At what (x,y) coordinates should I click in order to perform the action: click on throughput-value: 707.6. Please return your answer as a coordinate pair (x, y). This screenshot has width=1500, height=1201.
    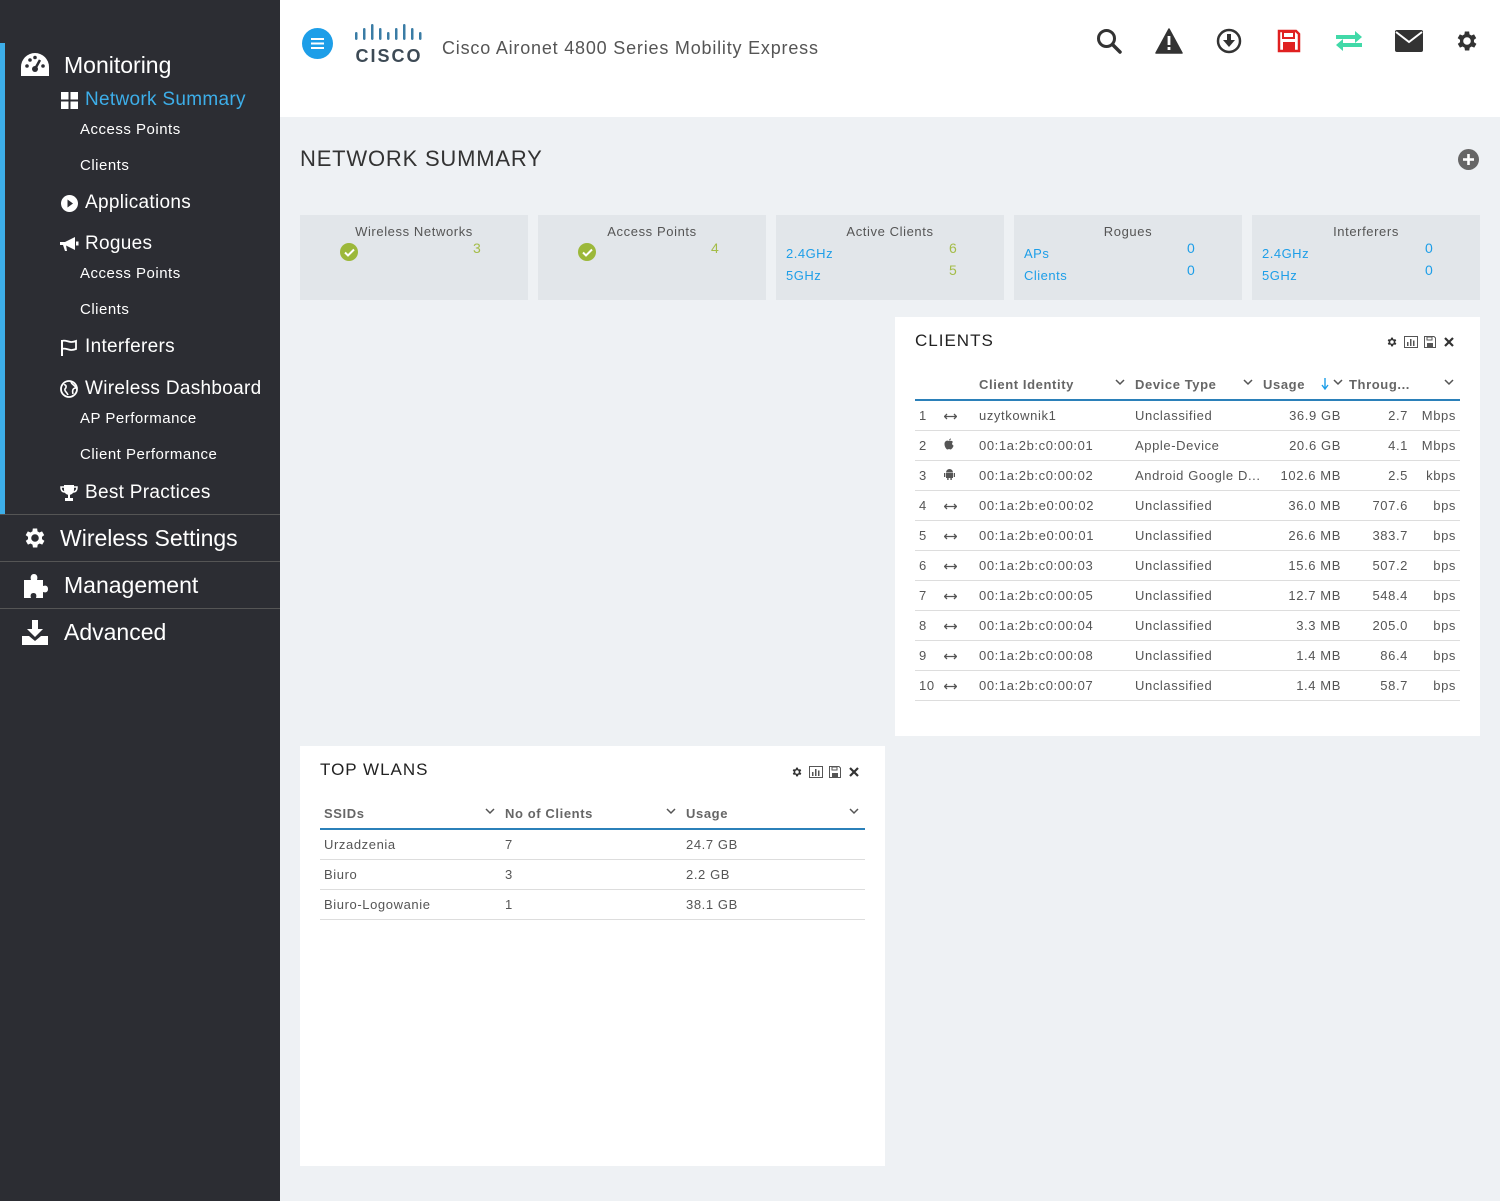
    Looking at the image, I should click on (1378, 505).